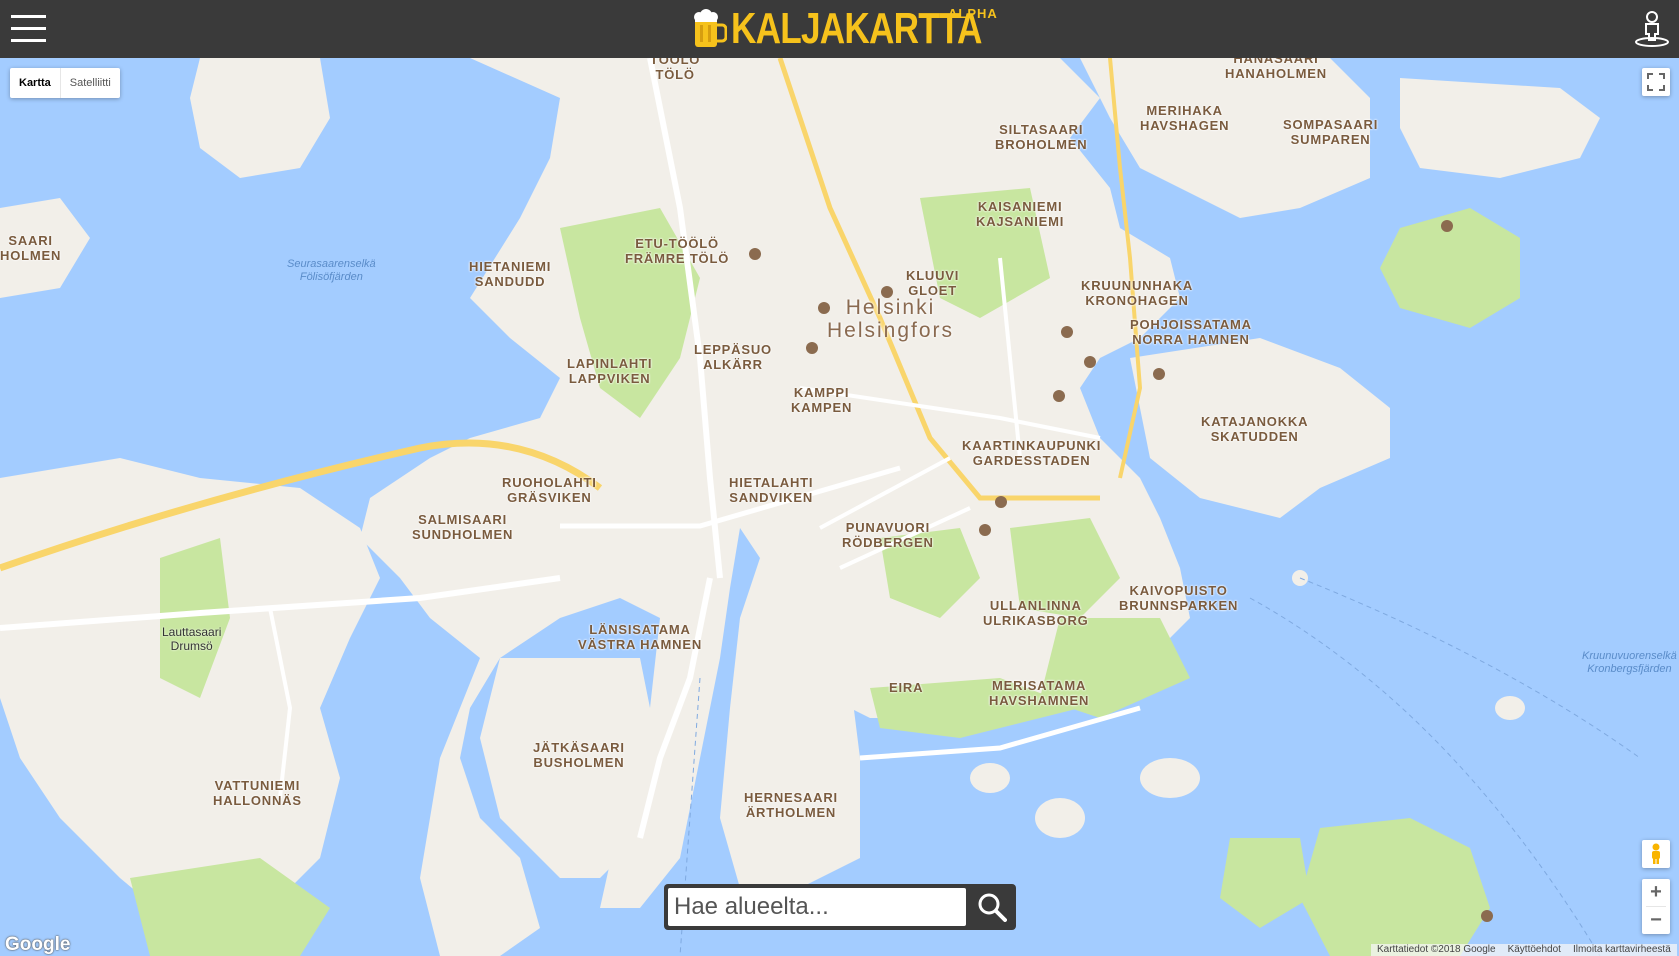  What do you see at coordinates (1656, 920) in the screenshot?
I see `zoom-out-button: −` at bounding box center [1656, 920].